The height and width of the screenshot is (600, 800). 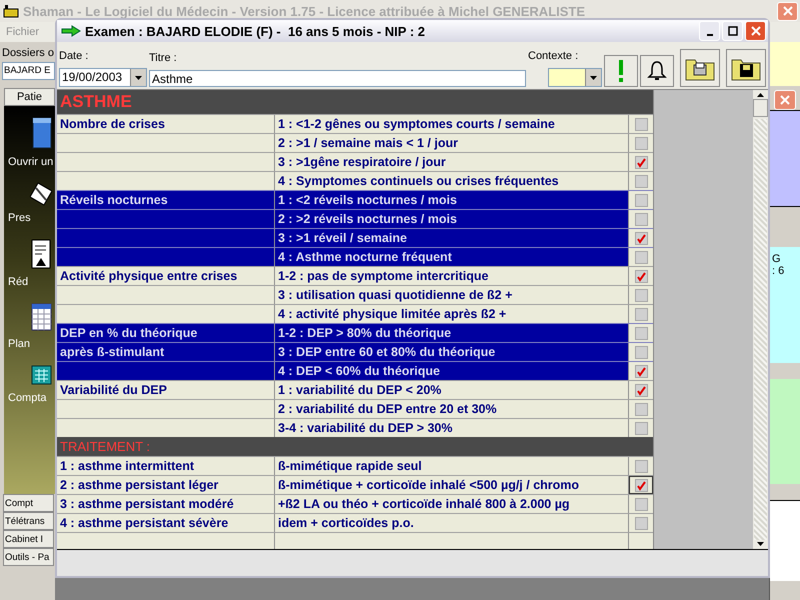 I want to click on scroll-up-icon, so click(x=760, y=95).